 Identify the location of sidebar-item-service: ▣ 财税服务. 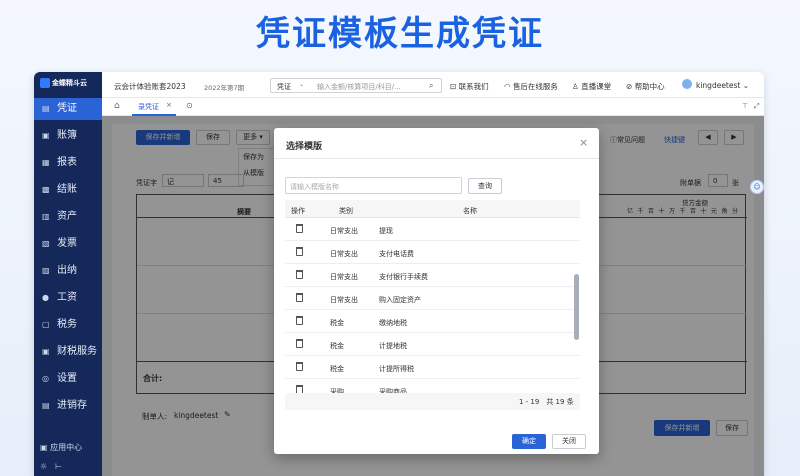
(68, 352).